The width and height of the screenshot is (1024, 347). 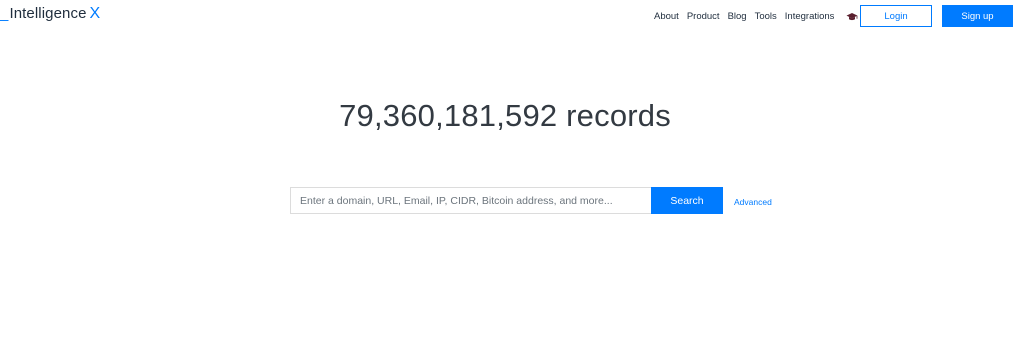 What do you see at coordinates (470, 200) in the screenshot?
I see `search-input` at bounding box center [470, 200].